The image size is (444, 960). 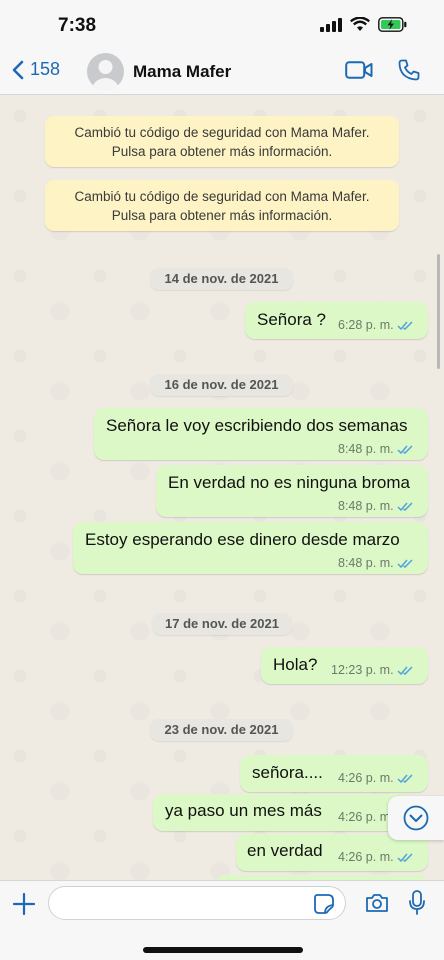 What do you see at coordinates (362, 670) in the screenshot?
I see `message-time: 12:23 p. m.` at bounding box center [362, 670].